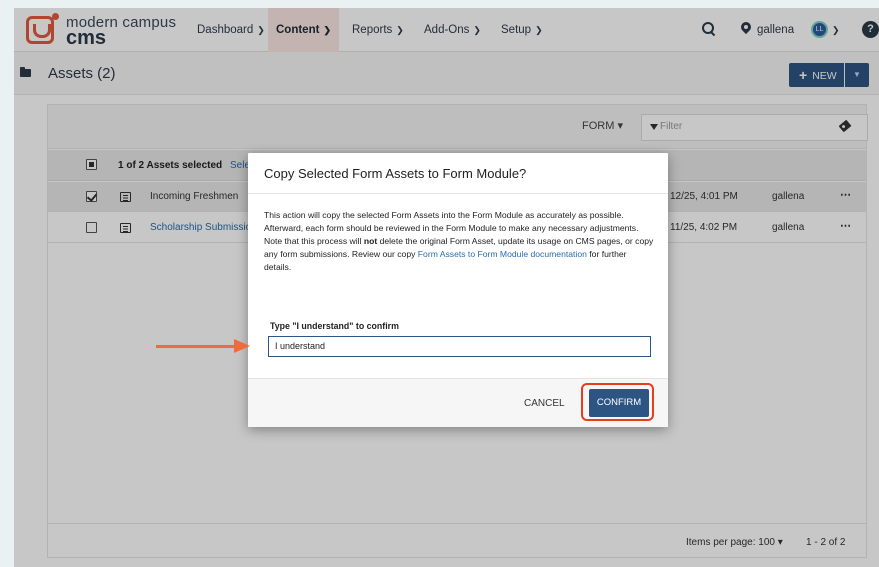  Describe the element at coordinates (459, 346) in the screenshot. I see `confirm-text-input: I understand` at that location.